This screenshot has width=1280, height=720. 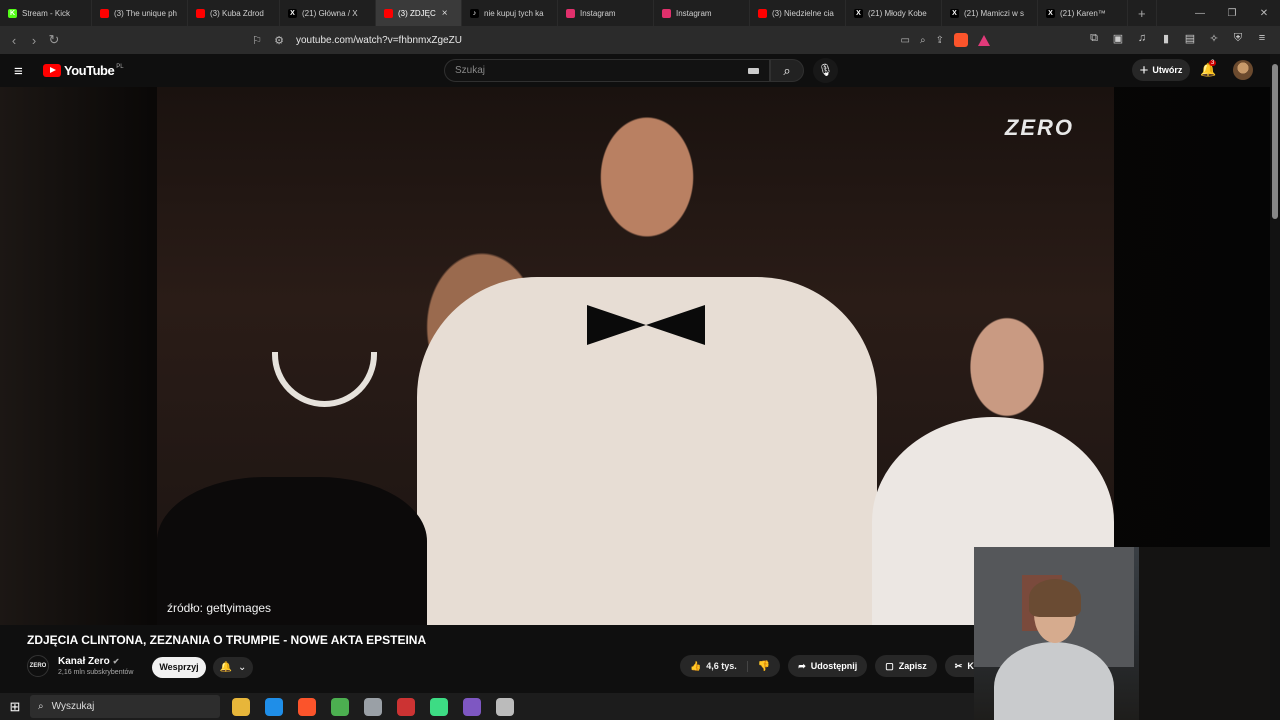 What do you see at coordinates (445, 13) in the screenshot?
I see `tab-close-icon: ×` at bounding box center [445, 13].